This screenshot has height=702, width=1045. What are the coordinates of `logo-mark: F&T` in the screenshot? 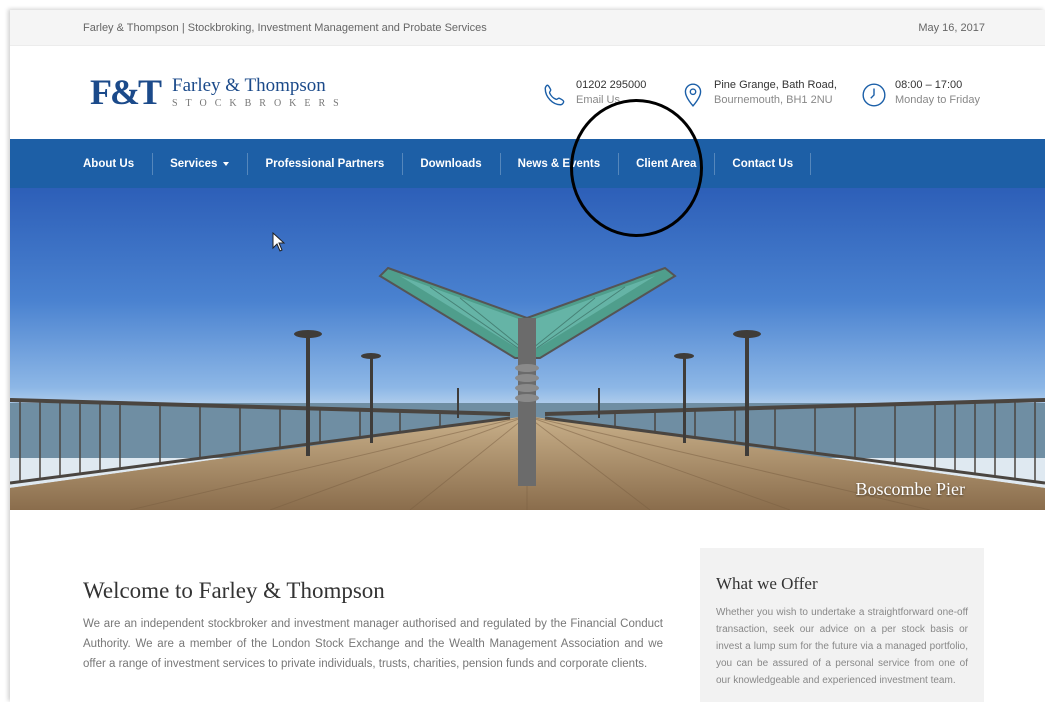 It's located at (126, 92).